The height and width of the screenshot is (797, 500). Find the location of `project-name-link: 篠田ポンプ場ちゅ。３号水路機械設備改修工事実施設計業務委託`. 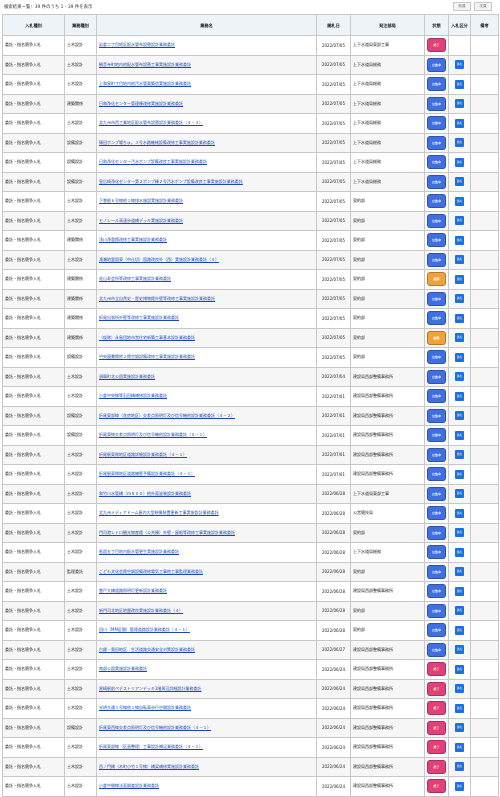

project-name-link: 篠田ポンプ場ちゅ。３号水路機械設備改修工事実施設計業務委託 is located at coordinates (157, 142).